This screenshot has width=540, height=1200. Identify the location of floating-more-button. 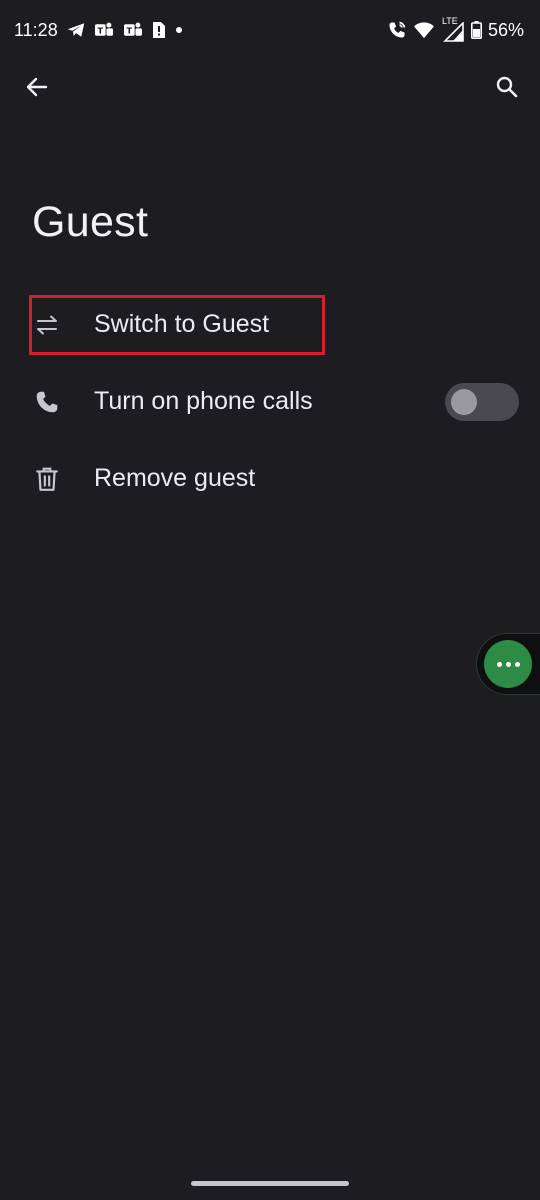
(508, 664).